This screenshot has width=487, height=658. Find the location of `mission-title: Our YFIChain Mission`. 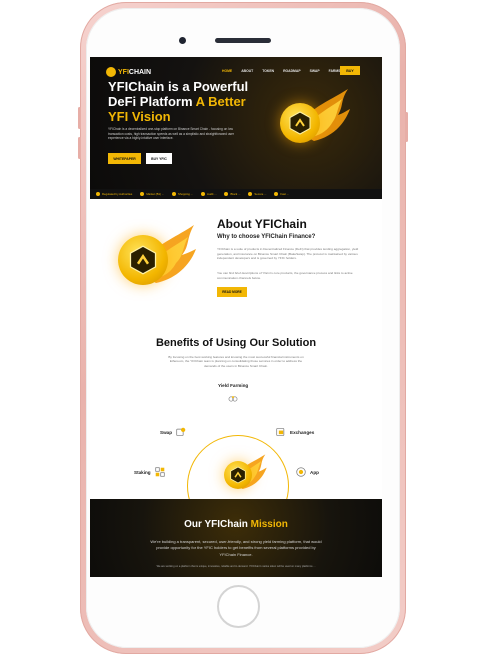

mission-title: Our YFIChain Mission is located at coordinates (236, 524).